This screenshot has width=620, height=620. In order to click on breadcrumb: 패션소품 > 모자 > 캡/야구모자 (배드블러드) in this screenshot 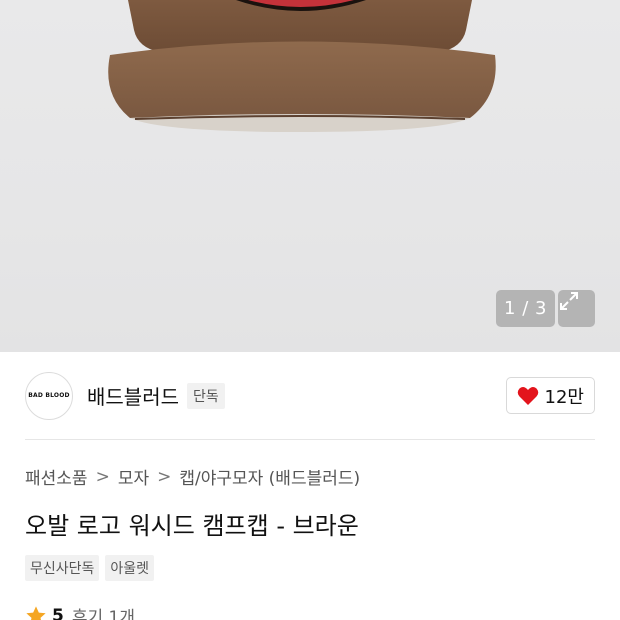, I will do `click(192, 477)`.